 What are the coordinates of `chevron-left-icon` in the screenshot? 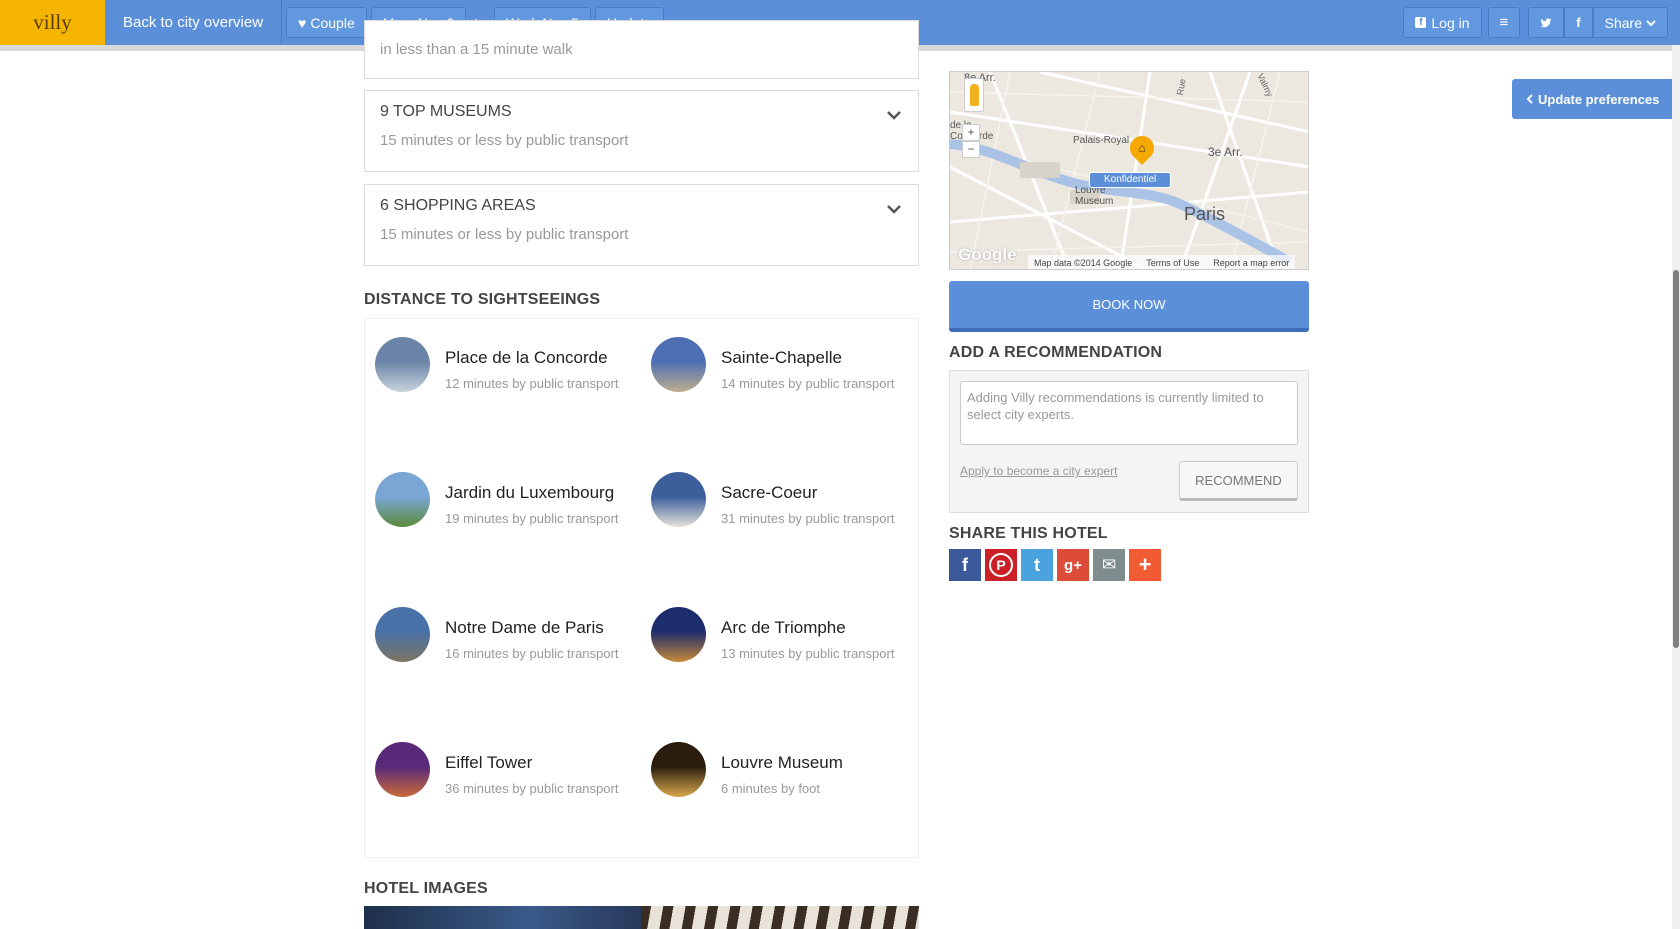 It's located at (1529, 99).